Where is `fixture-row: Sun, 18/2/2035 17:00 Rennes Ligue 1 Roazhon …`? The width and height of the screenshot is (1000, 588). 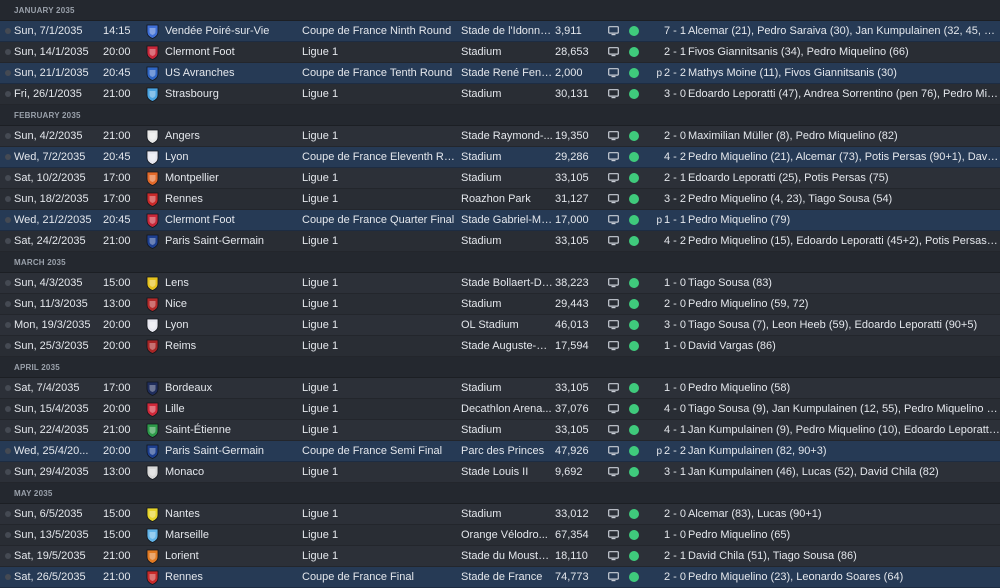
fixture-row: Sun, 18/2/2035 17:00 Rennes Ligue 1 Roazhon … is located at coordinates (500, 199).